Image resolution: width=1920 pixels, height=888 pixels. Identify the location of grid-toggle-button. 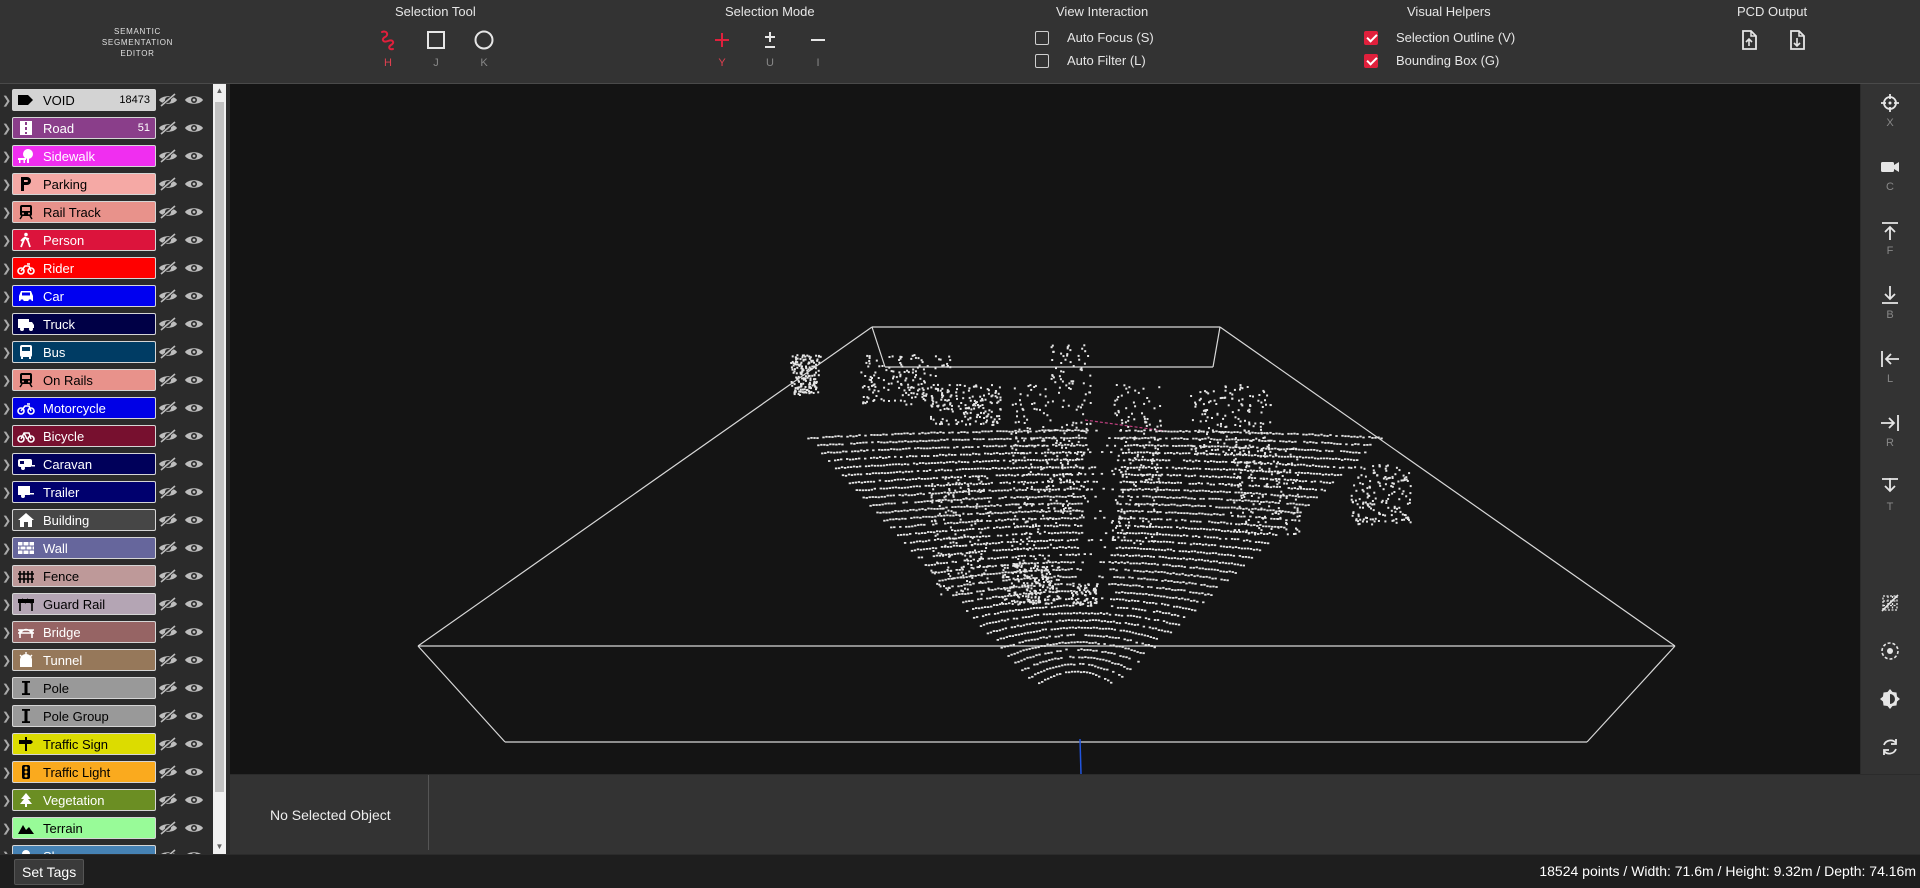
(1890, 617).